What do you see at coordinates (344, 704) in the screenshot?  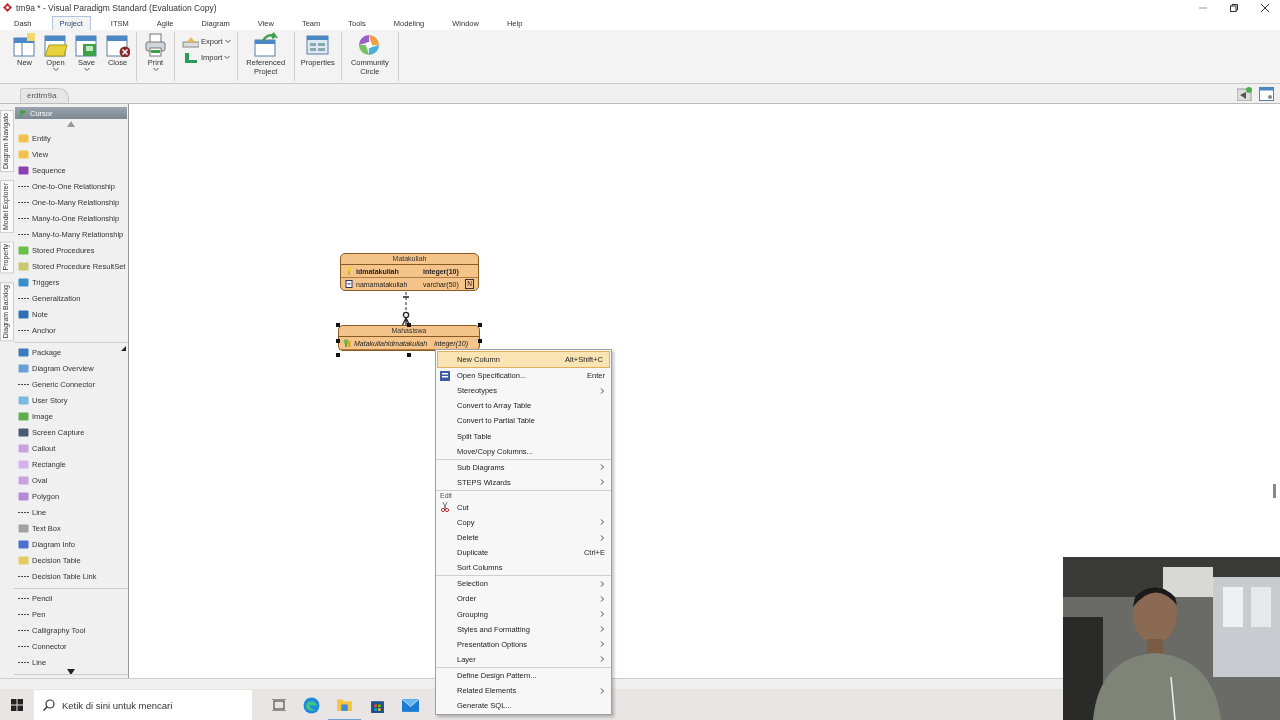 I see `folder-icon` at bounding box center [344, 704].